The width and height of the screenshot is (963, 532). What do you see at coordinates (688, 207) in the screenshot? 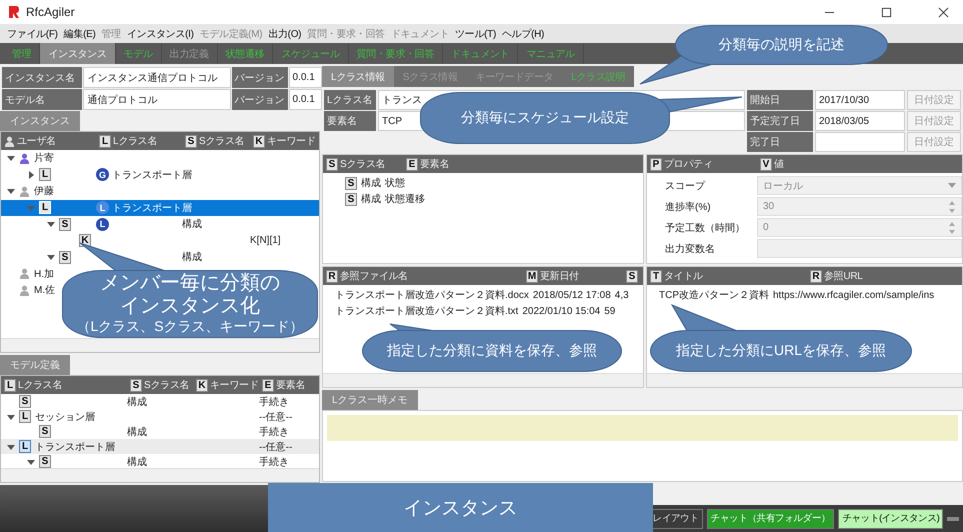
I see `property-label: 進捗率(%)` at bounding box center [688, 207].